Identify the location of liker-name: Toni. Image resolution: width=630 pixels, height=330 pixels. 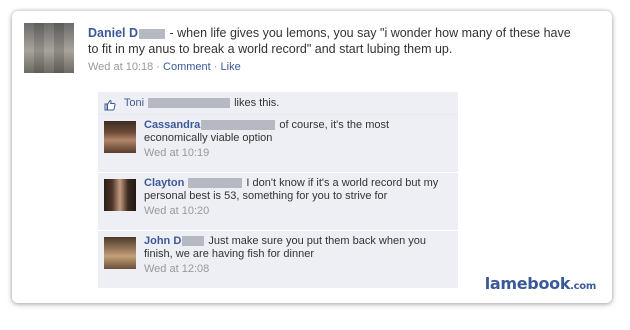
(134, 103).